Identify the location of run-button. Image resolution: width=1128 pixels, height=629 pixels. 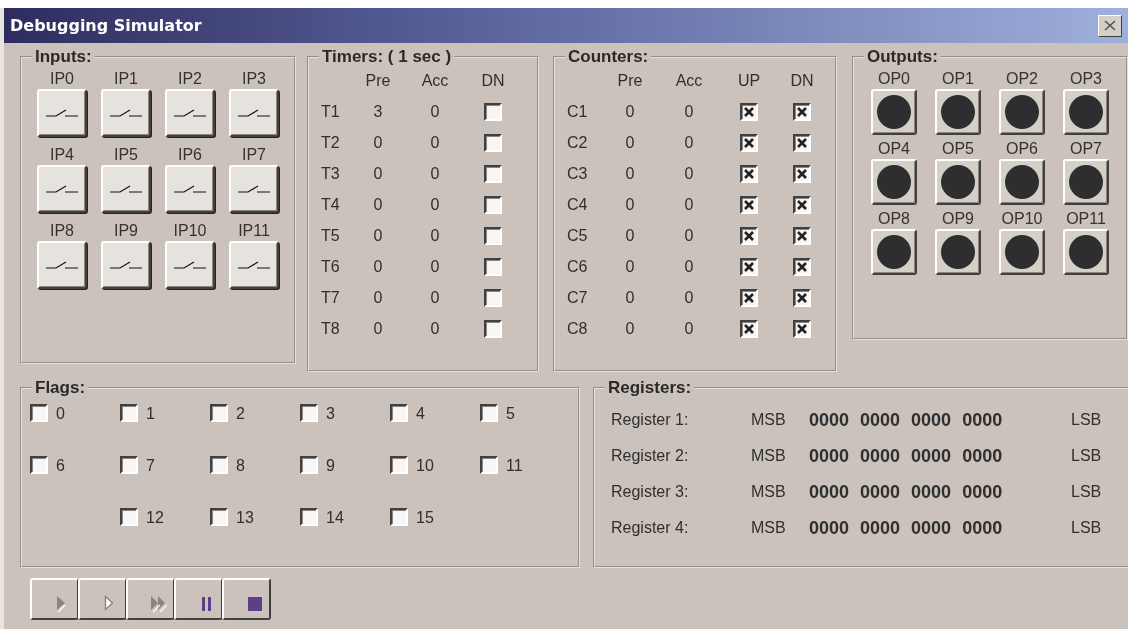
(54, 599).